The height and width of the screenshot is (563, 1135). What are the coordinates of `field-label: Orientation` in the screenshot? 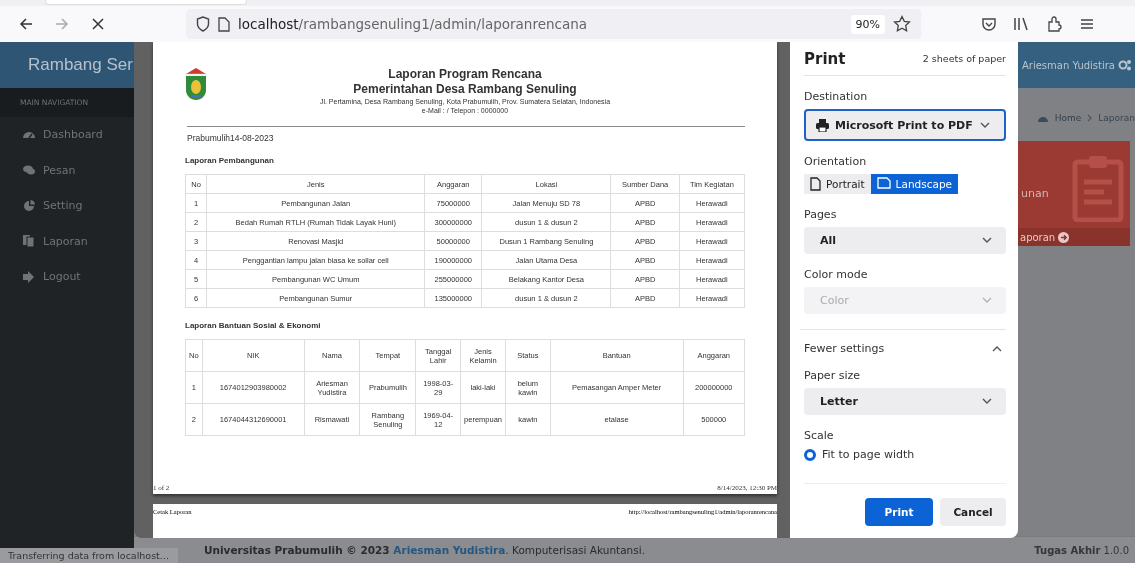 It's located at (836, 161).